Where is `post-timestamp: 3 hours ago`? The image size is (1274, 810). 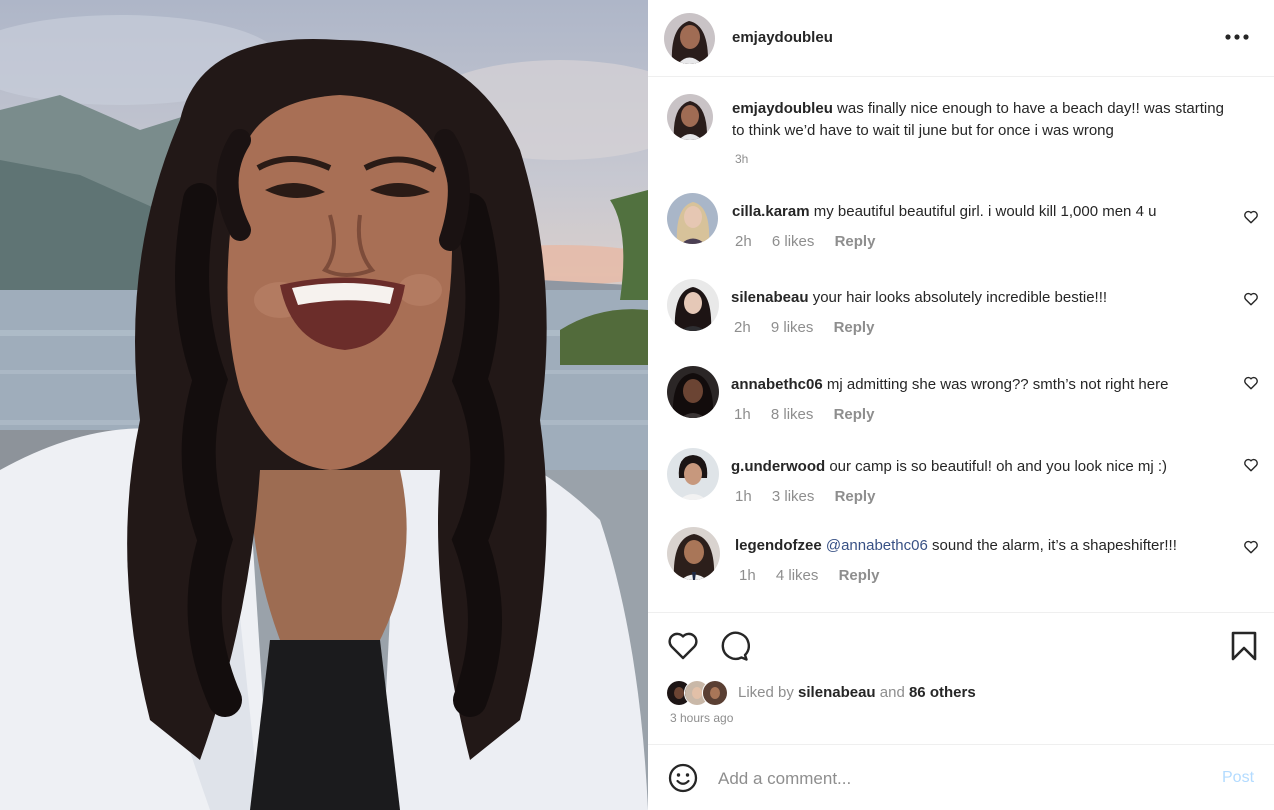 post-timestamp: 3 hours ago is located at coordinates (702, 718).